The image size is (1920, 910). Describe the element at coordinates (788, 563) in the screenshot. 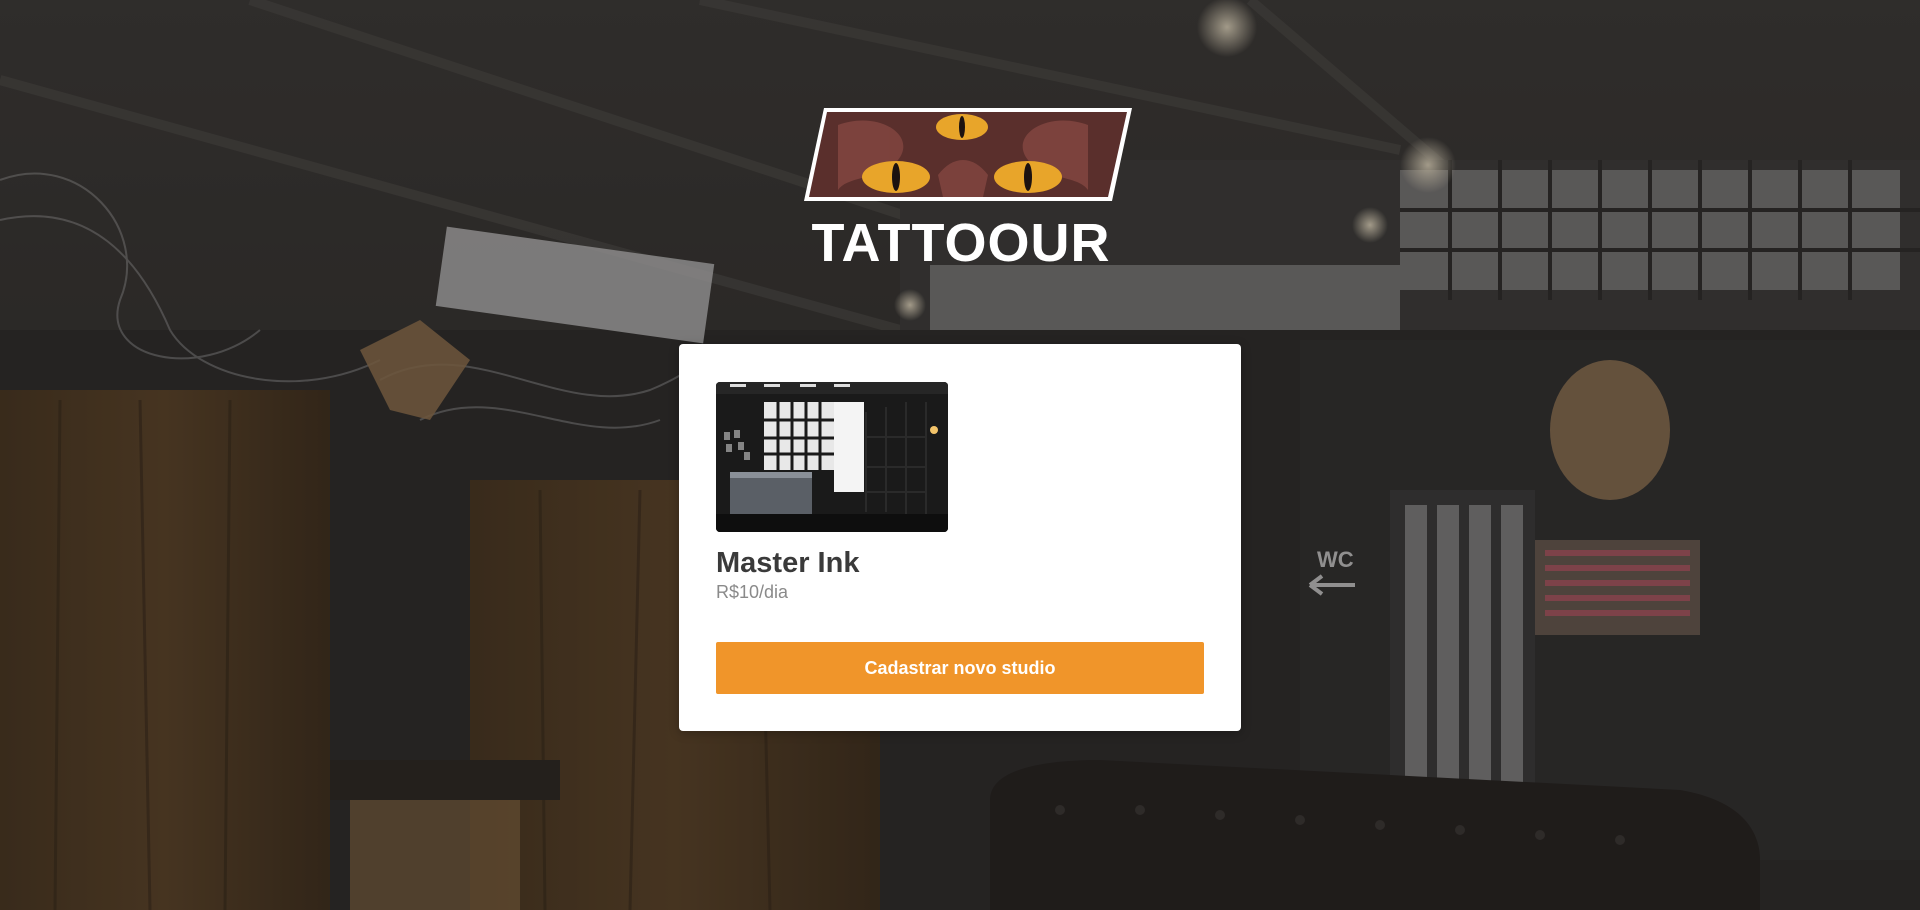

I see `studio-name: Master Ink` at that location.